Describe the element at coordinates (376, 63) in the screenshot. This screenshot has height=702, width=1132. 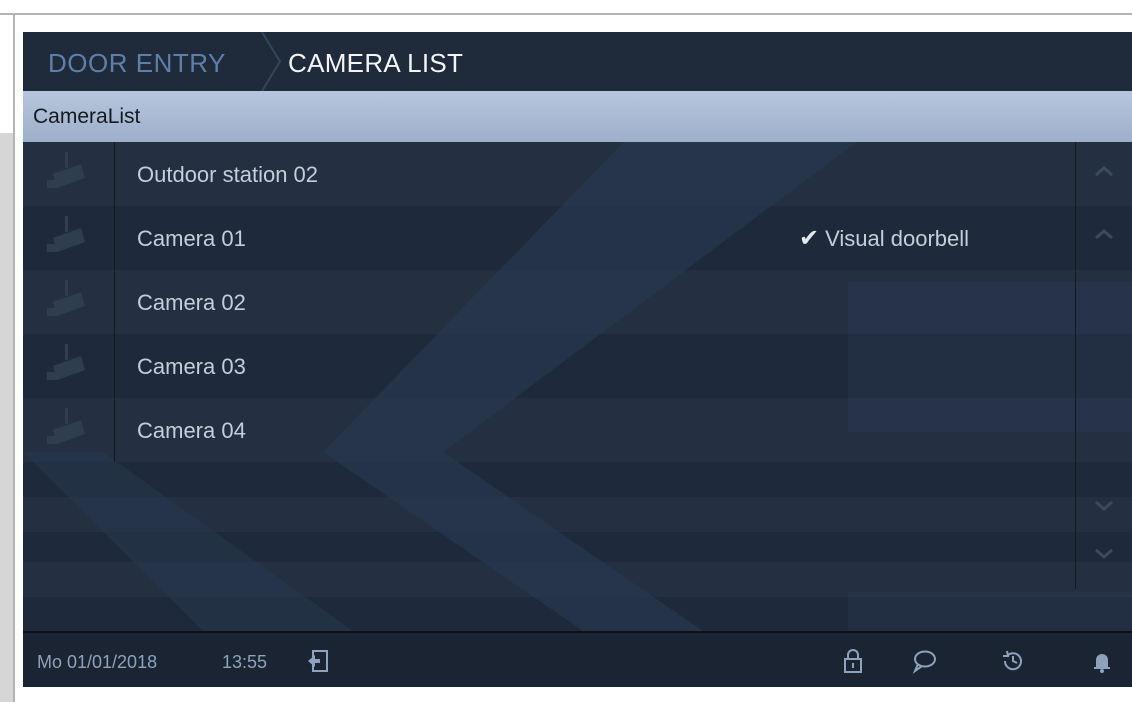
I see `page-title: CAMERA LIST` at that location.